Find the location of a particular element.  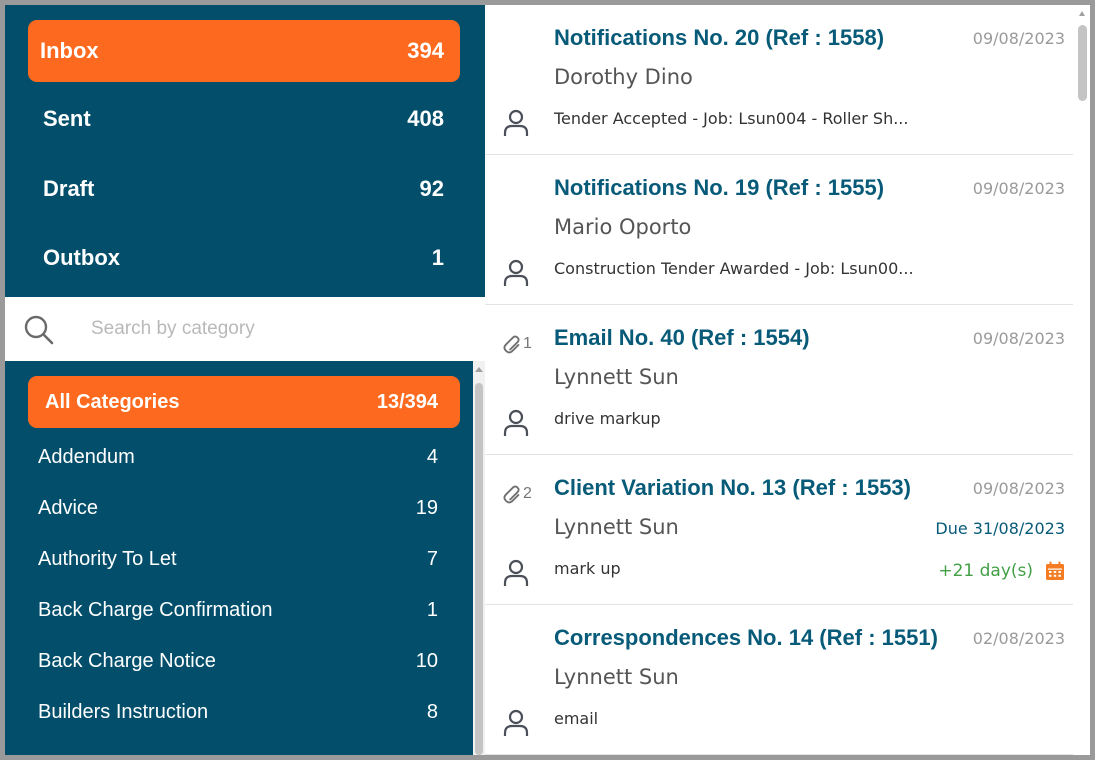

category-scrollbar is located at coordinates (479, 558).